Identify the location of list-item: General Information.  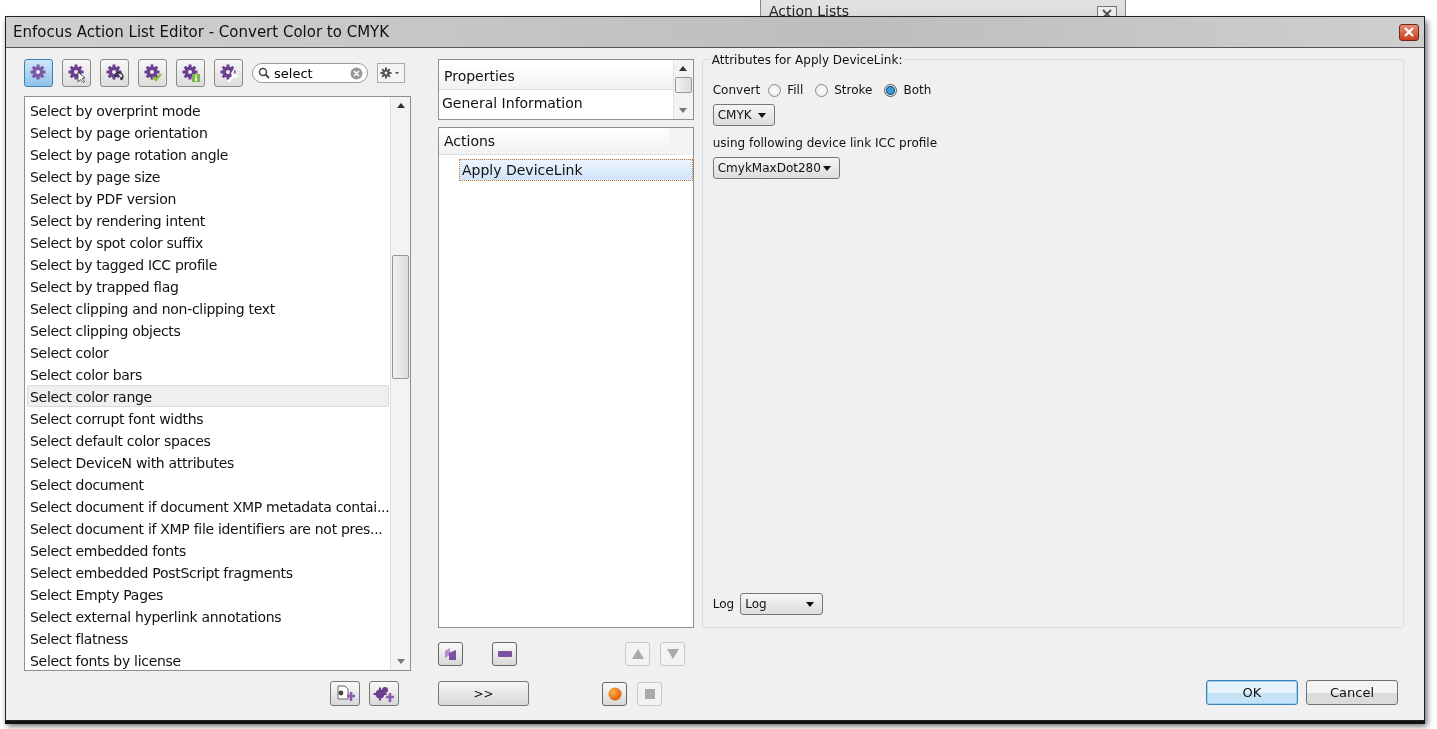
(556, 103).